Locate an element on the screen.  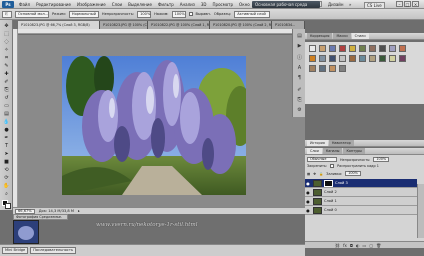
lasso-tool-icon: ◌ is located at coordinates (6, 42).